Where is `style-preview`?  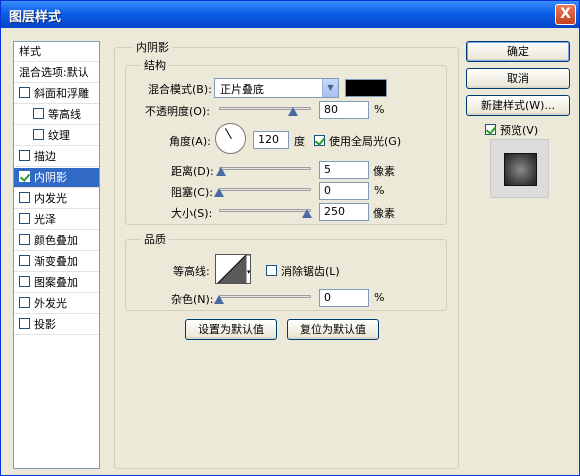
style-preview is located at coordinates (519, 168).